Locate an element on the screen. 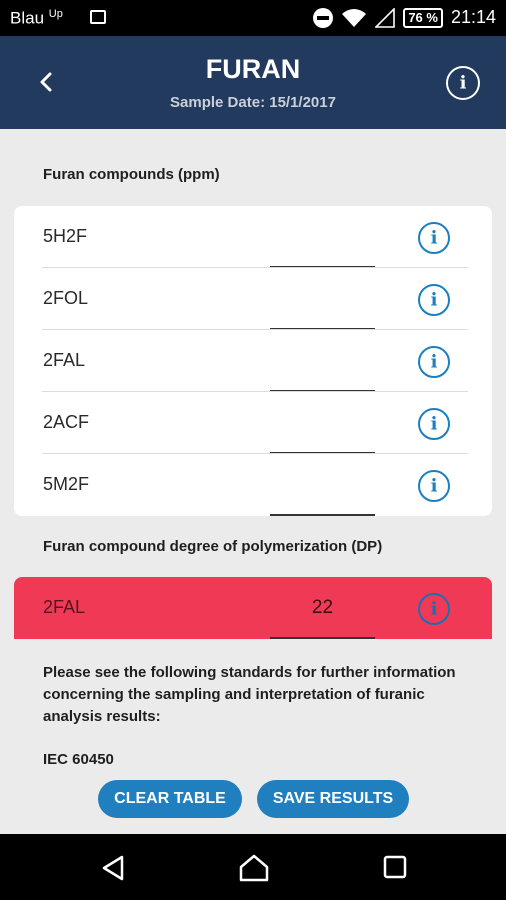 The image size is (506, 900). clear-table-button: CLEAR TABLE is located at coordinates (170, 799).